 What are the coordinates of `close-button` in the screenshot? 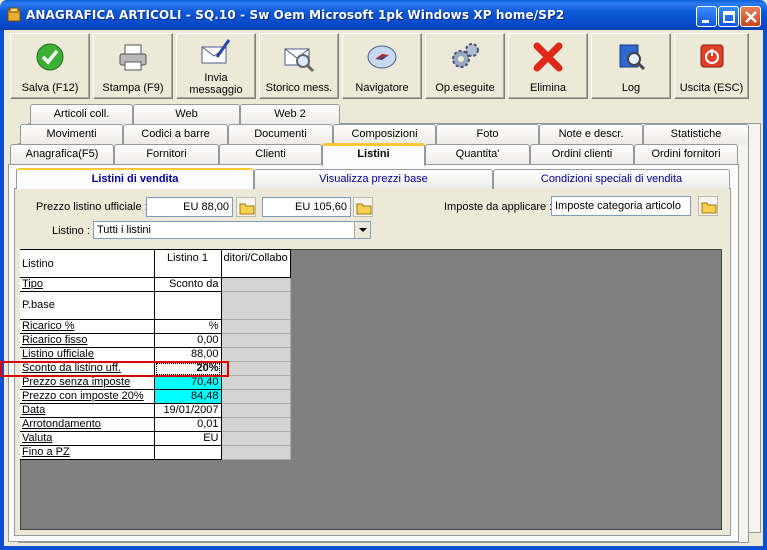 It's located at (750, 16).